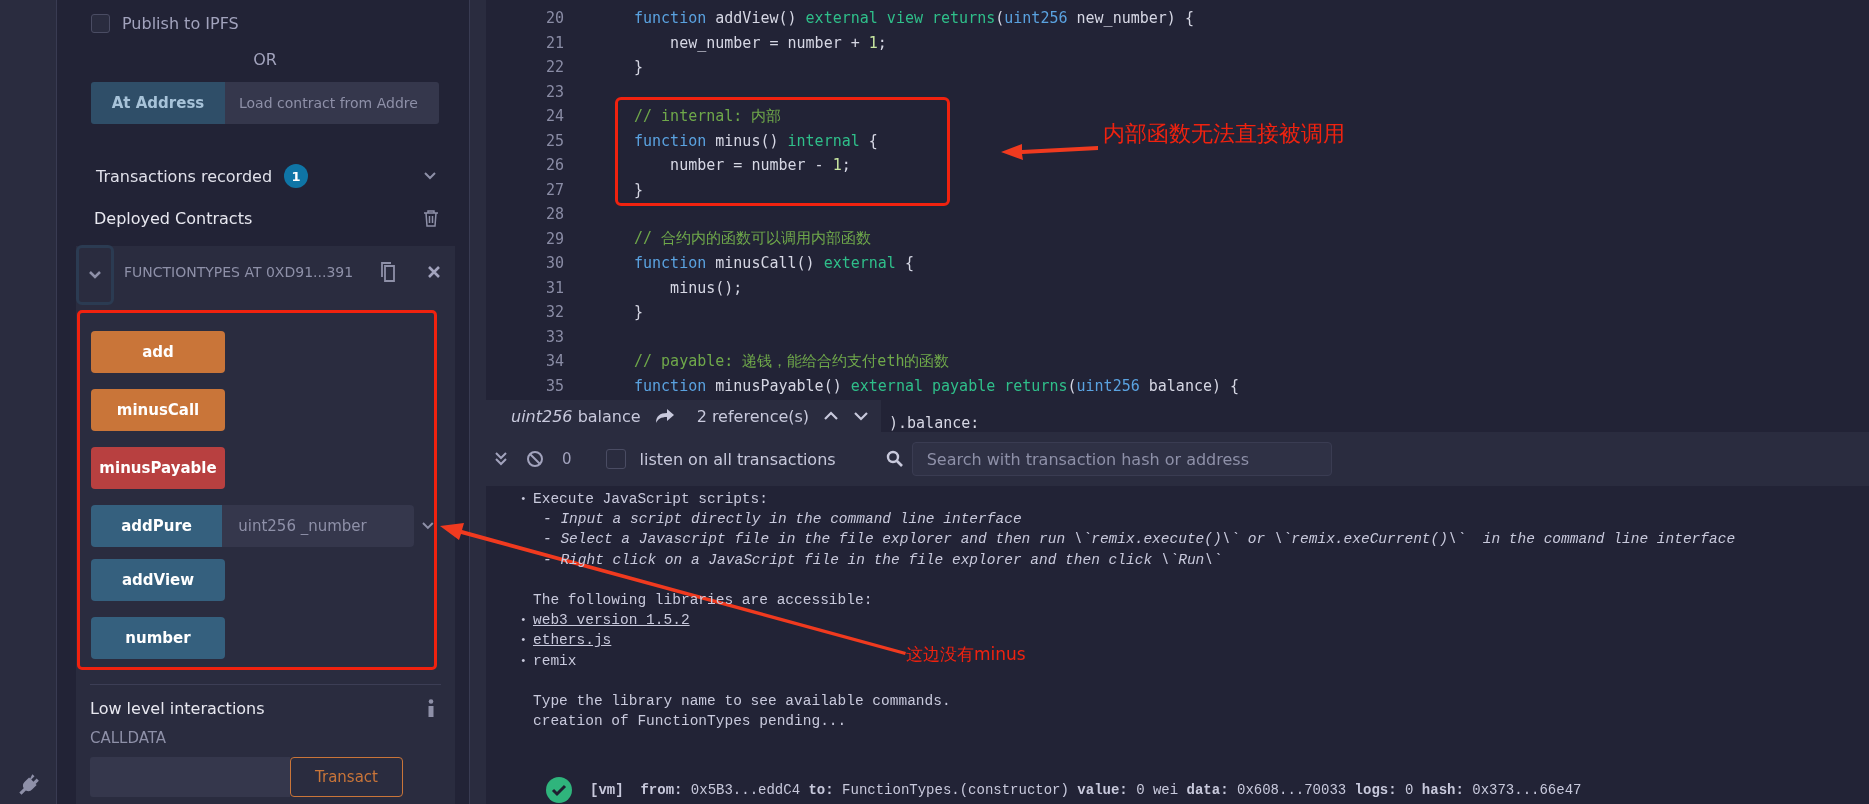  I want to click on collapse-icon, so click(501, 459).